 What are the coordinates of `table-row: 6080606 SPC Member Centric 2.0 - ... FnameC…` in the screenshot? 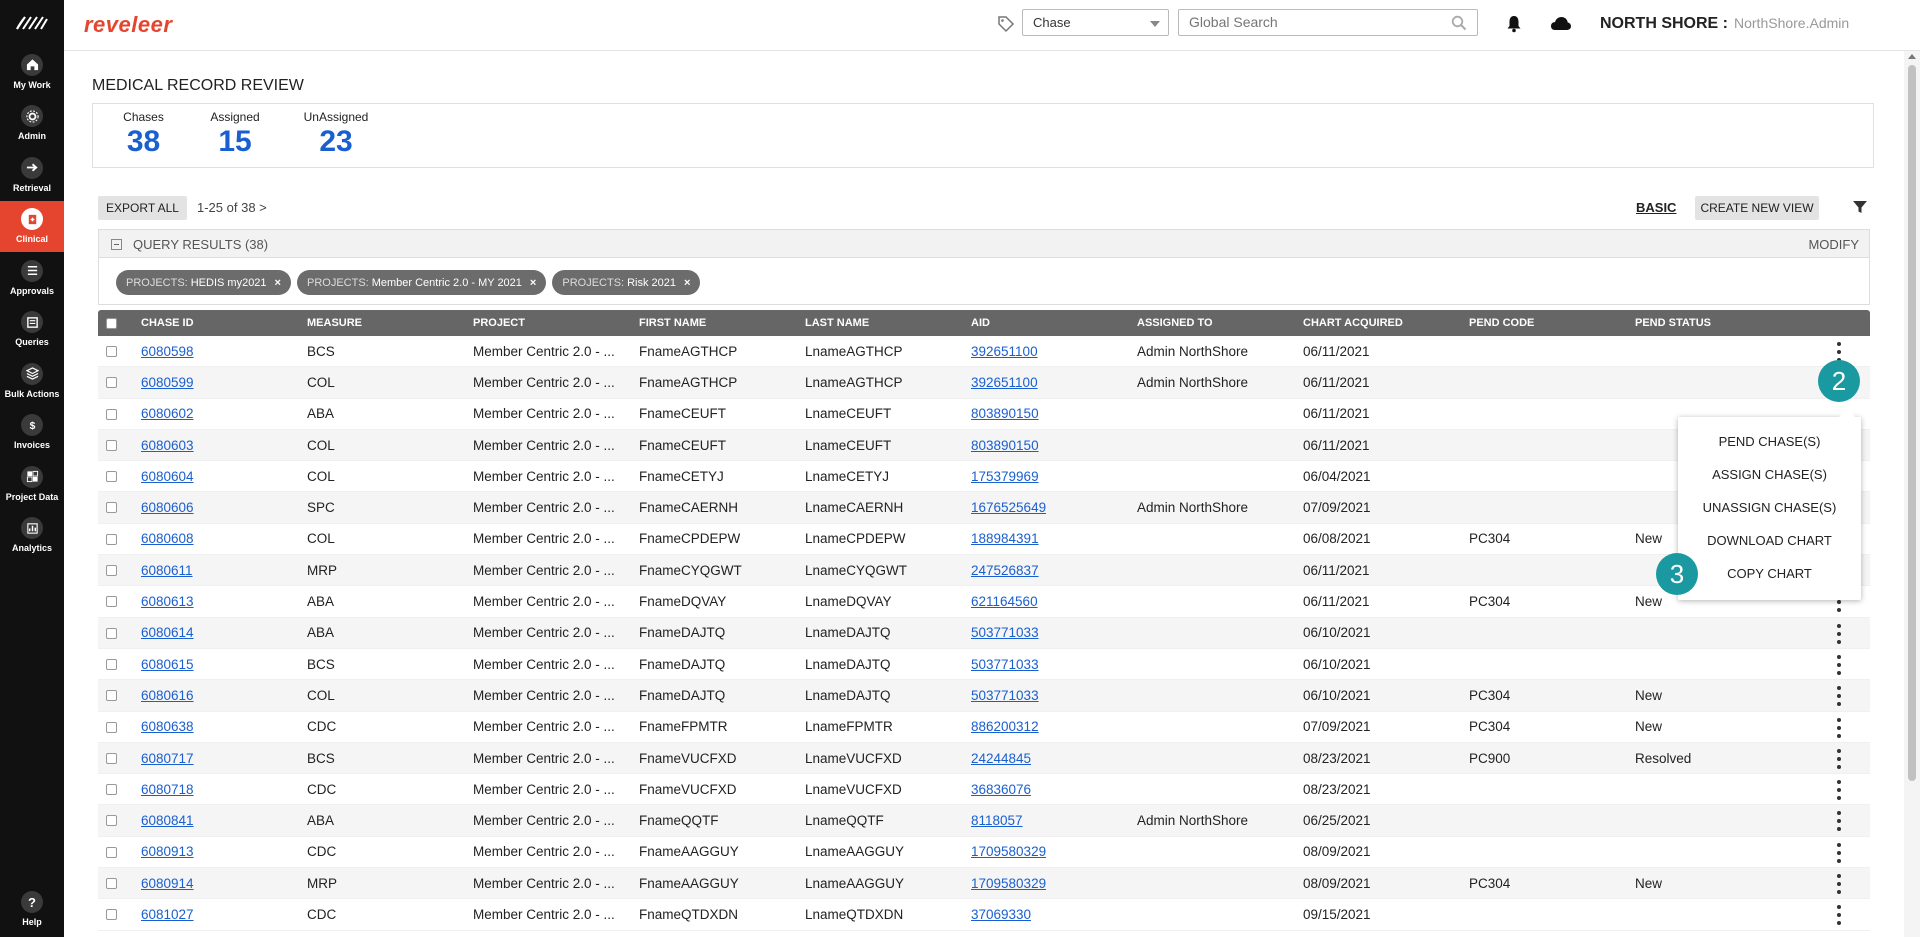 It's located at (984, 508).